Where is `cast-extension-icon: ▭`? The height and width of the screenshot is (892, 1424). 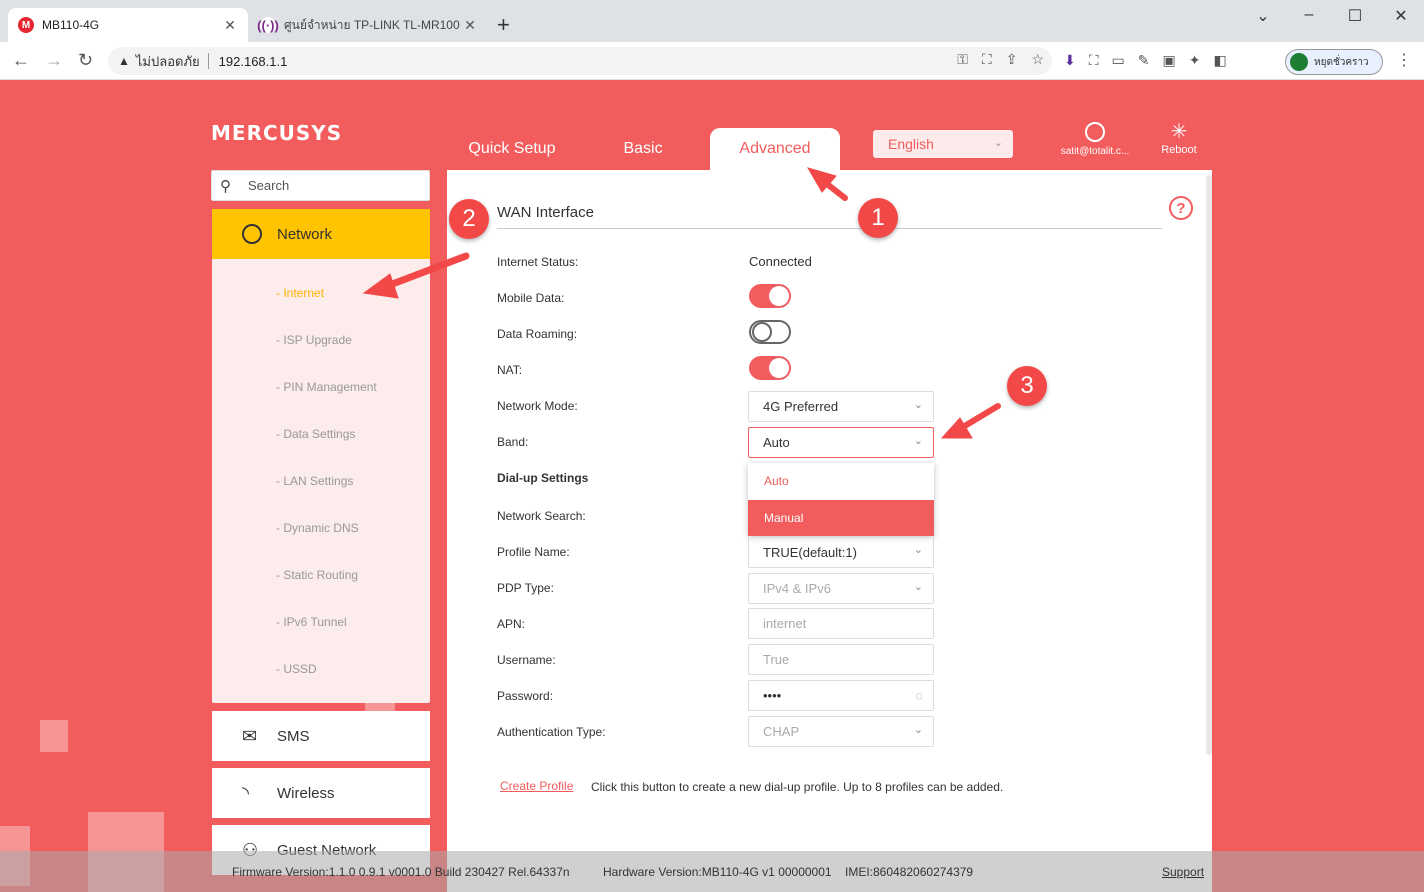 cast-extension-icon: ▭ is located at coordinates (1118, 60).